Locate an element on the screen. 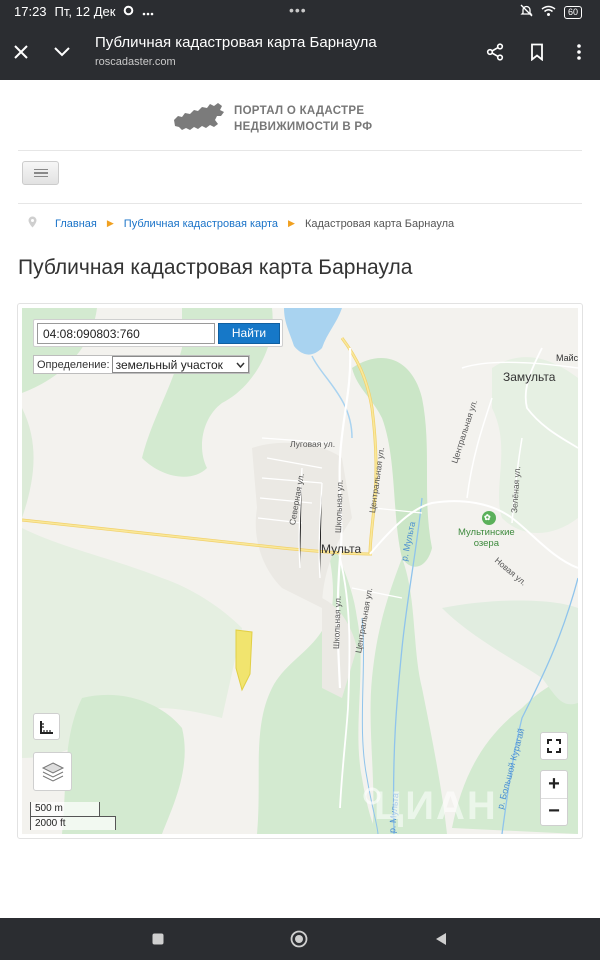  breadcrumb-map-link: Публичная кадастровая карта is located at coordinates (201, 224).